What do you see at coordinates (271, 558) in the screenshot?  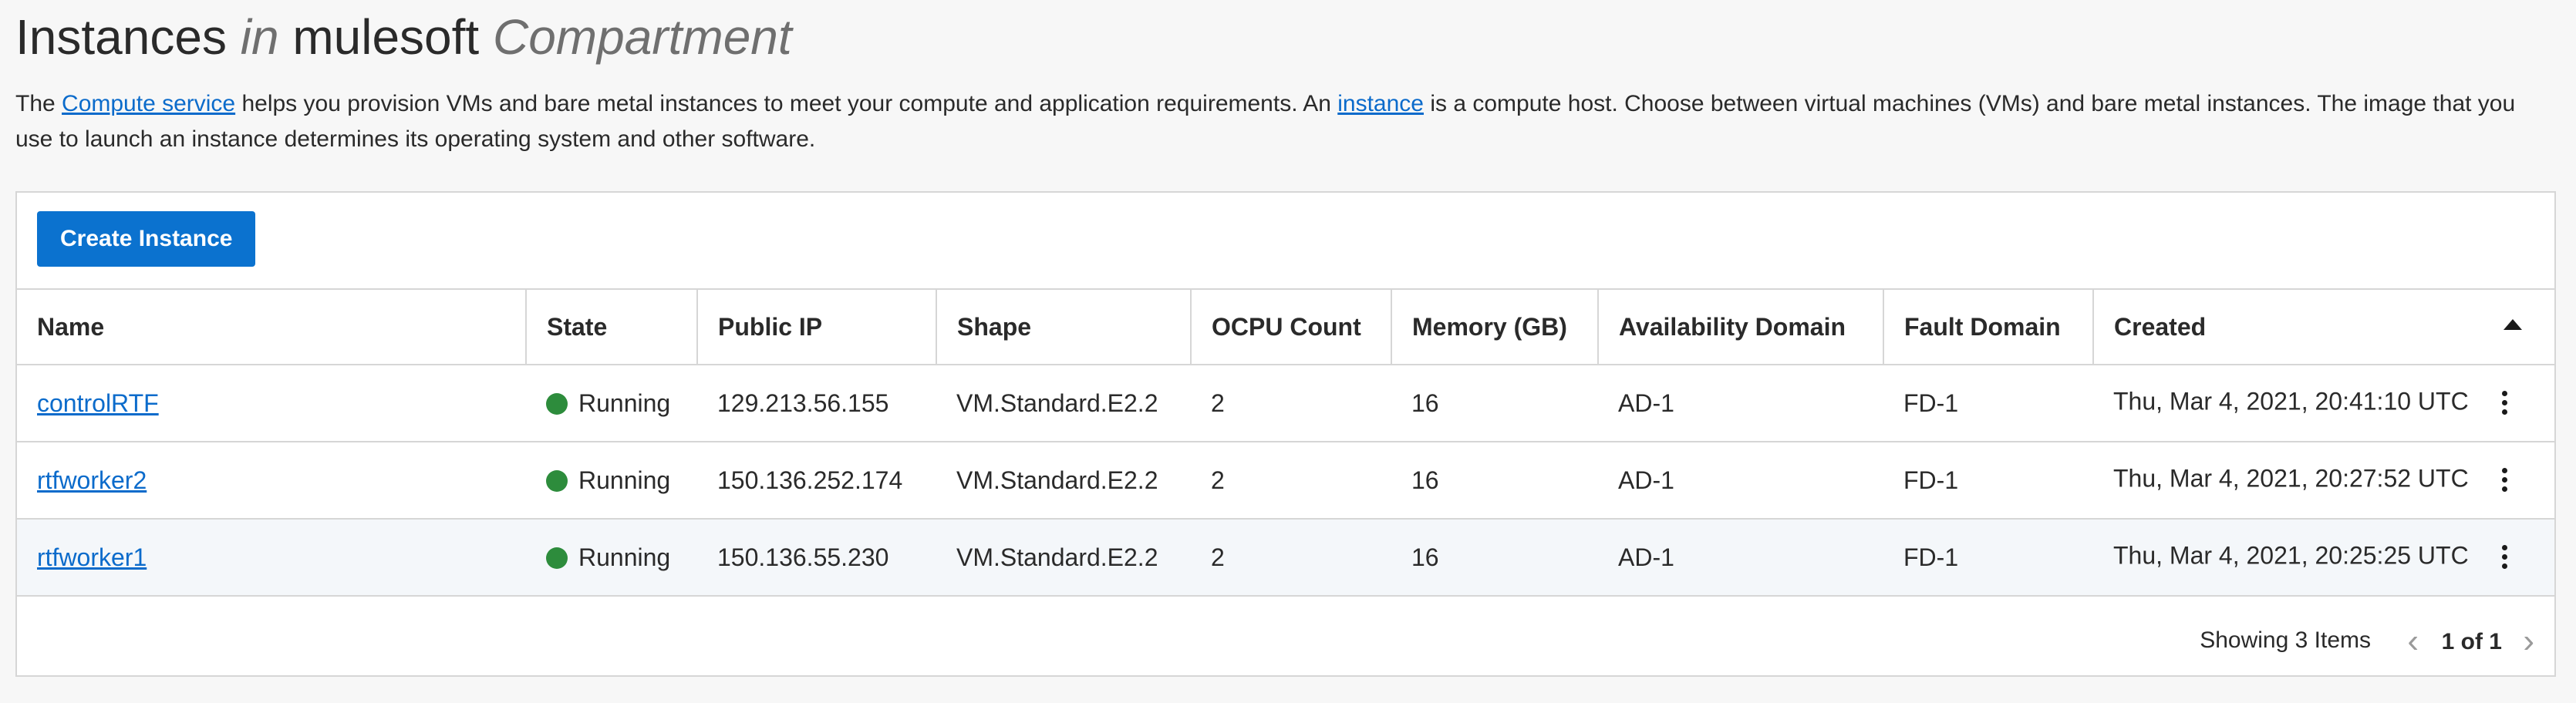 I see `cell-name: rtfworker1` at bounding box center [271, 558].